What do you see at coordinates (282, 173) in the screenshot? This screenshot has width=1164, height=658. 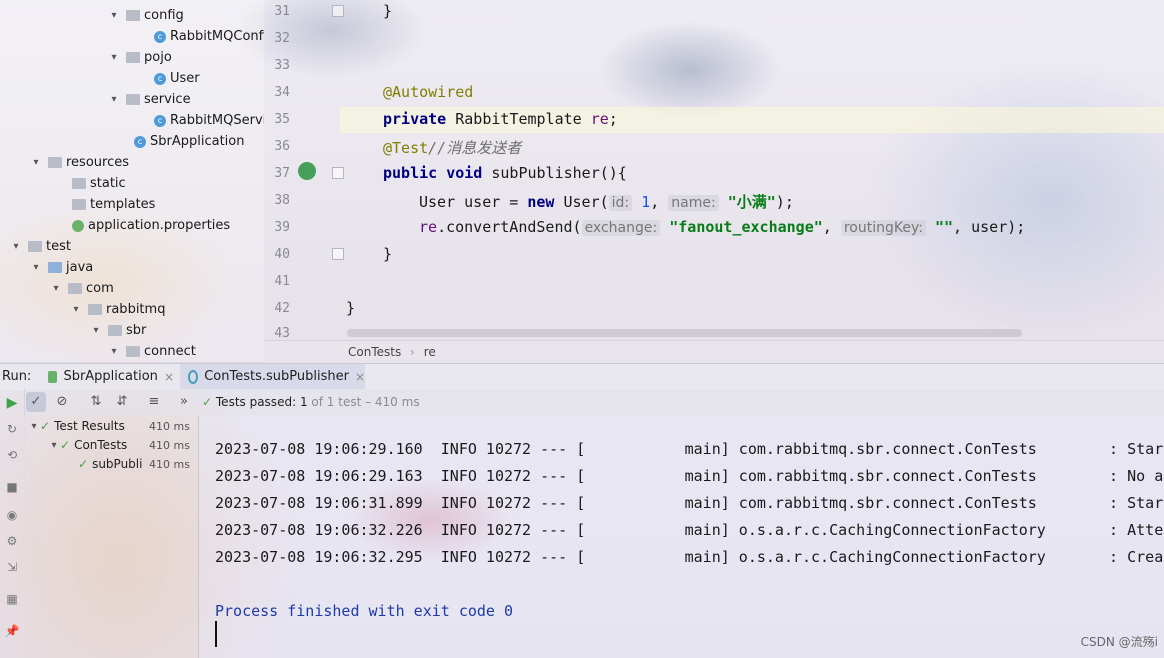 I see `line-number: 37` at bounding box center [282, 173].